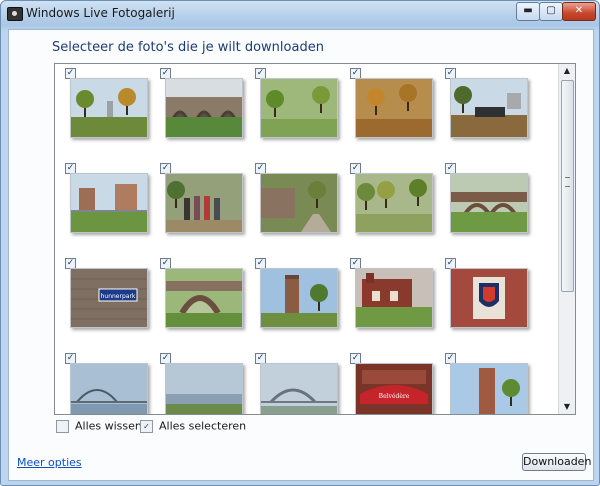 This screenshot has height=486, width=600. What do you see at coordinates (100, 13) in the screenshot?
I see `window-title: Windows Live Fotogalerij` at bounding box center [100, 13].